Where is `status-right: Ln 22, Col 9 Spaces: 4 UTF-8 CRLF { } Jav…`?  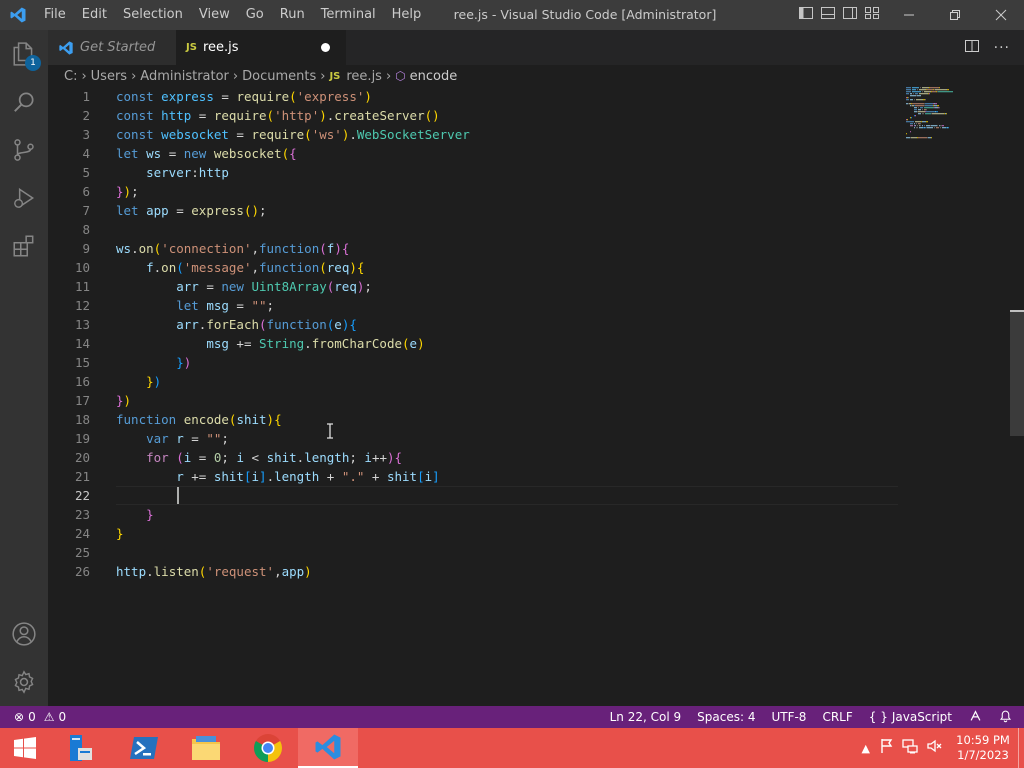 status-right: Ln 22, Col 9 Spaces: 4 UTF-8 CRLF { } Jav… is located at coordinates (811, 717).